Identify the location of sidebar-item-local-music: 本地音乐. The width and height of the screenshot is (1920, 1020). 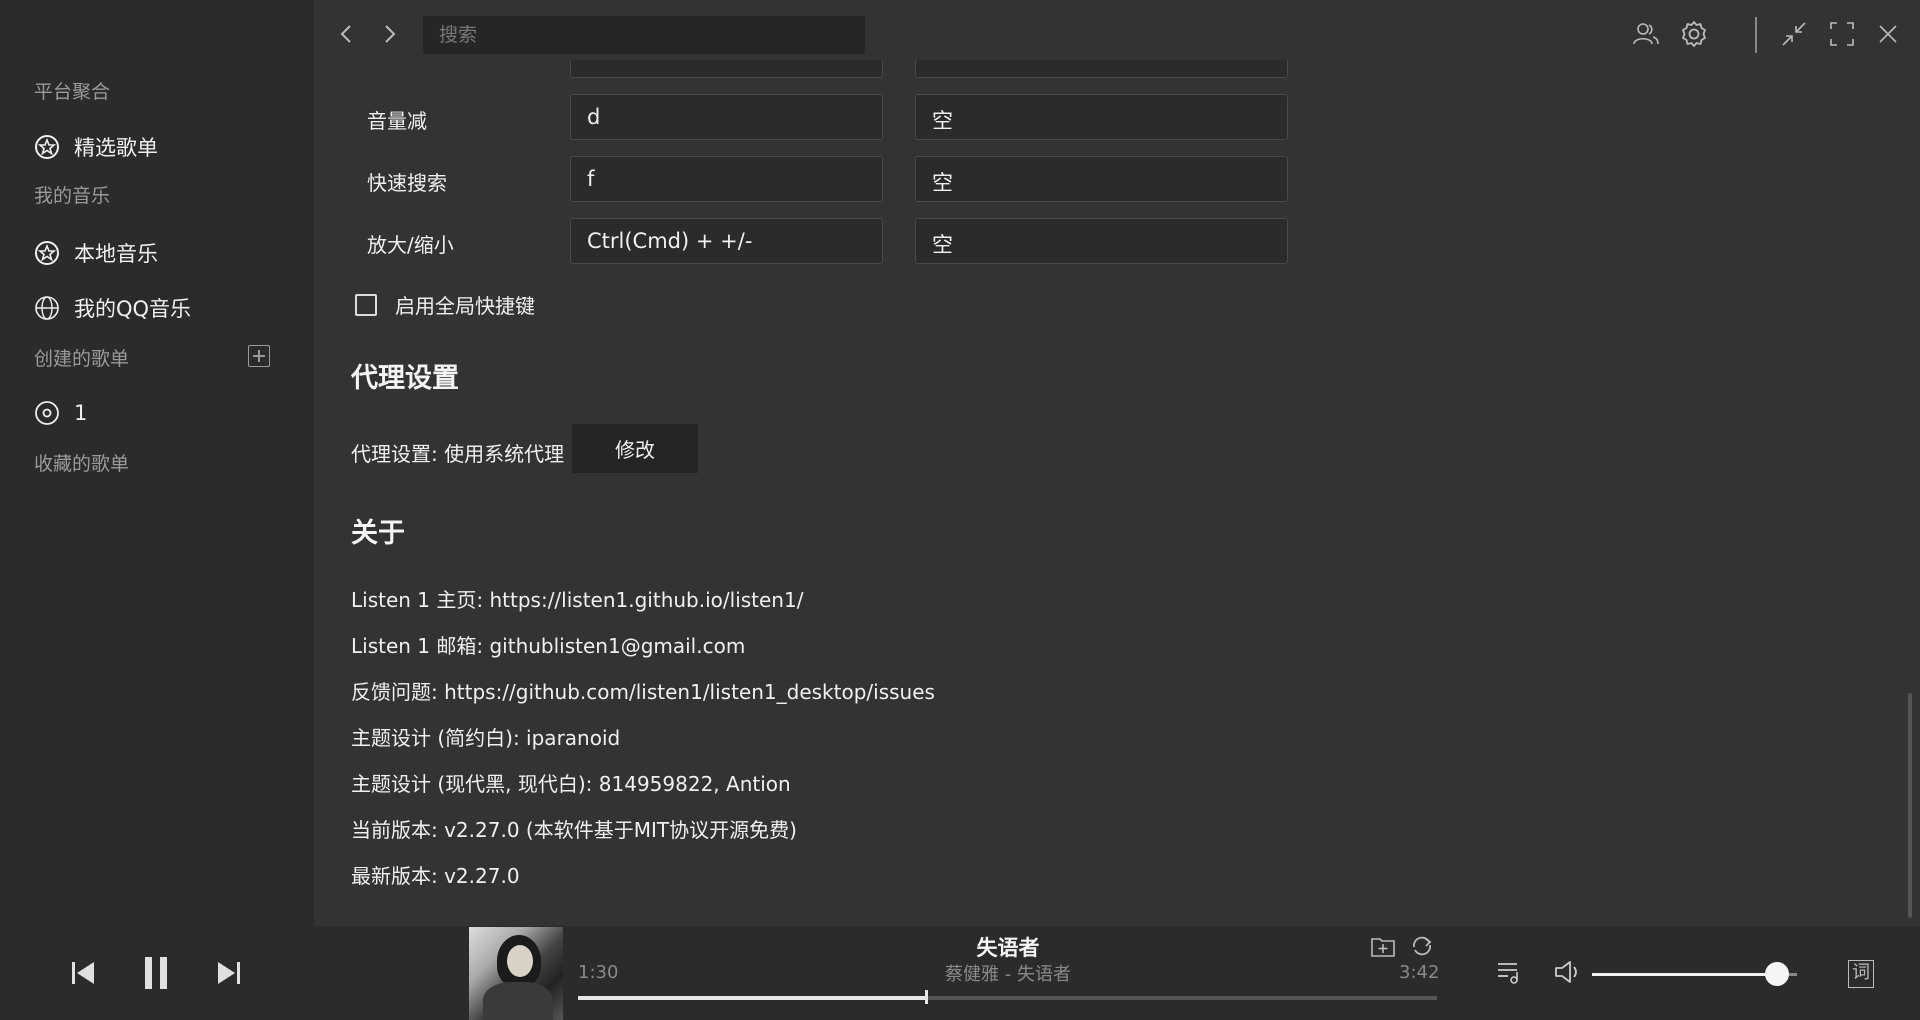
(96, 253).